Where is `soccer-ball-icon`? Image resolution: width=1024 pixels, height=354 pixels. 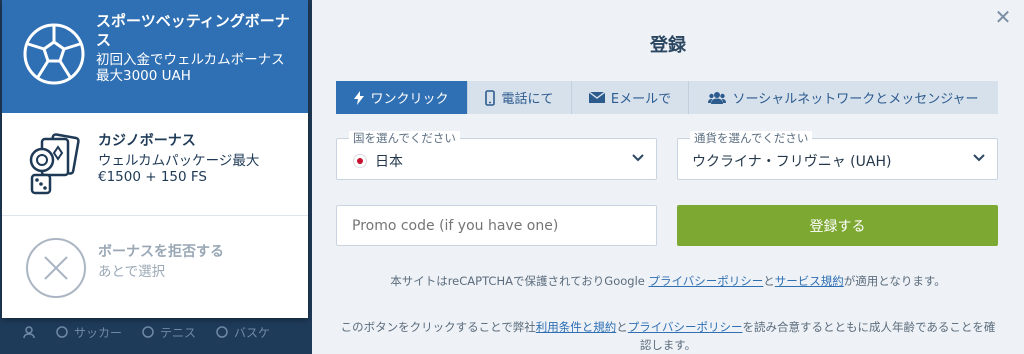
soccer-ball-icon is located at coordinates (54, 54).